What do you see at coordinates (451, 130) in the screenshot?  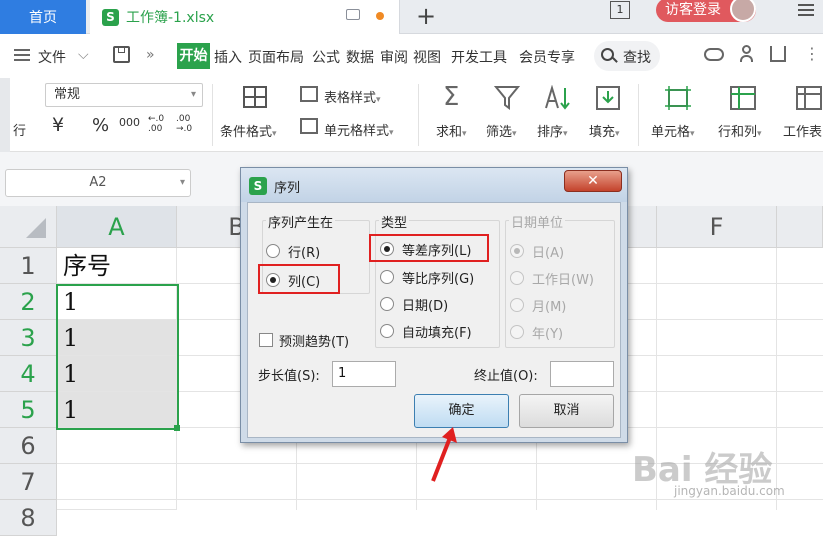 I see `sum-button: 求和▾` at bounding box center [451, 130].